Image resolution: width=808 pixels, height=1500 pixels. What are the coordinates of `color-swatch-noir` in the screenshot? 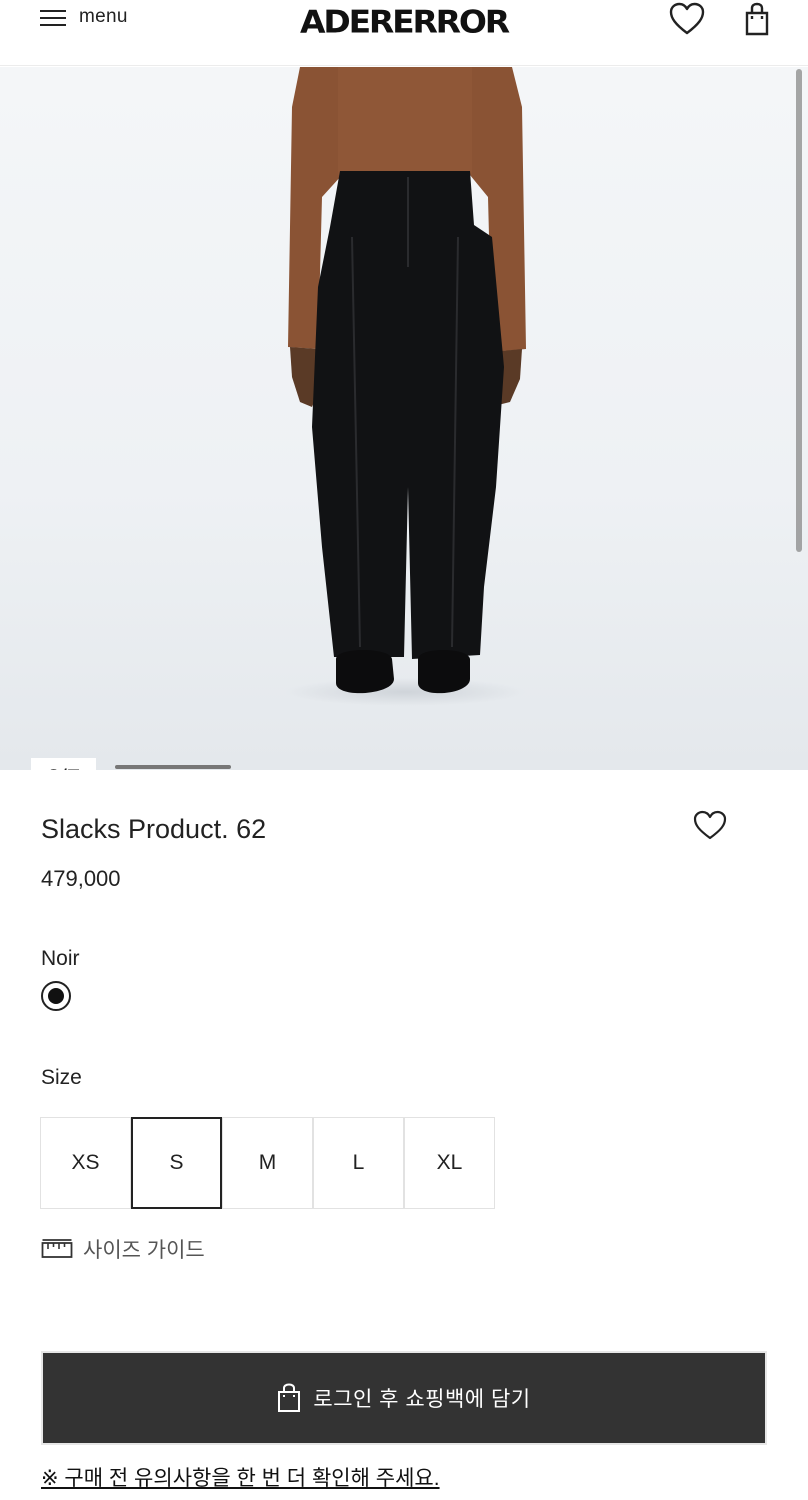 It's located at (56, 996).